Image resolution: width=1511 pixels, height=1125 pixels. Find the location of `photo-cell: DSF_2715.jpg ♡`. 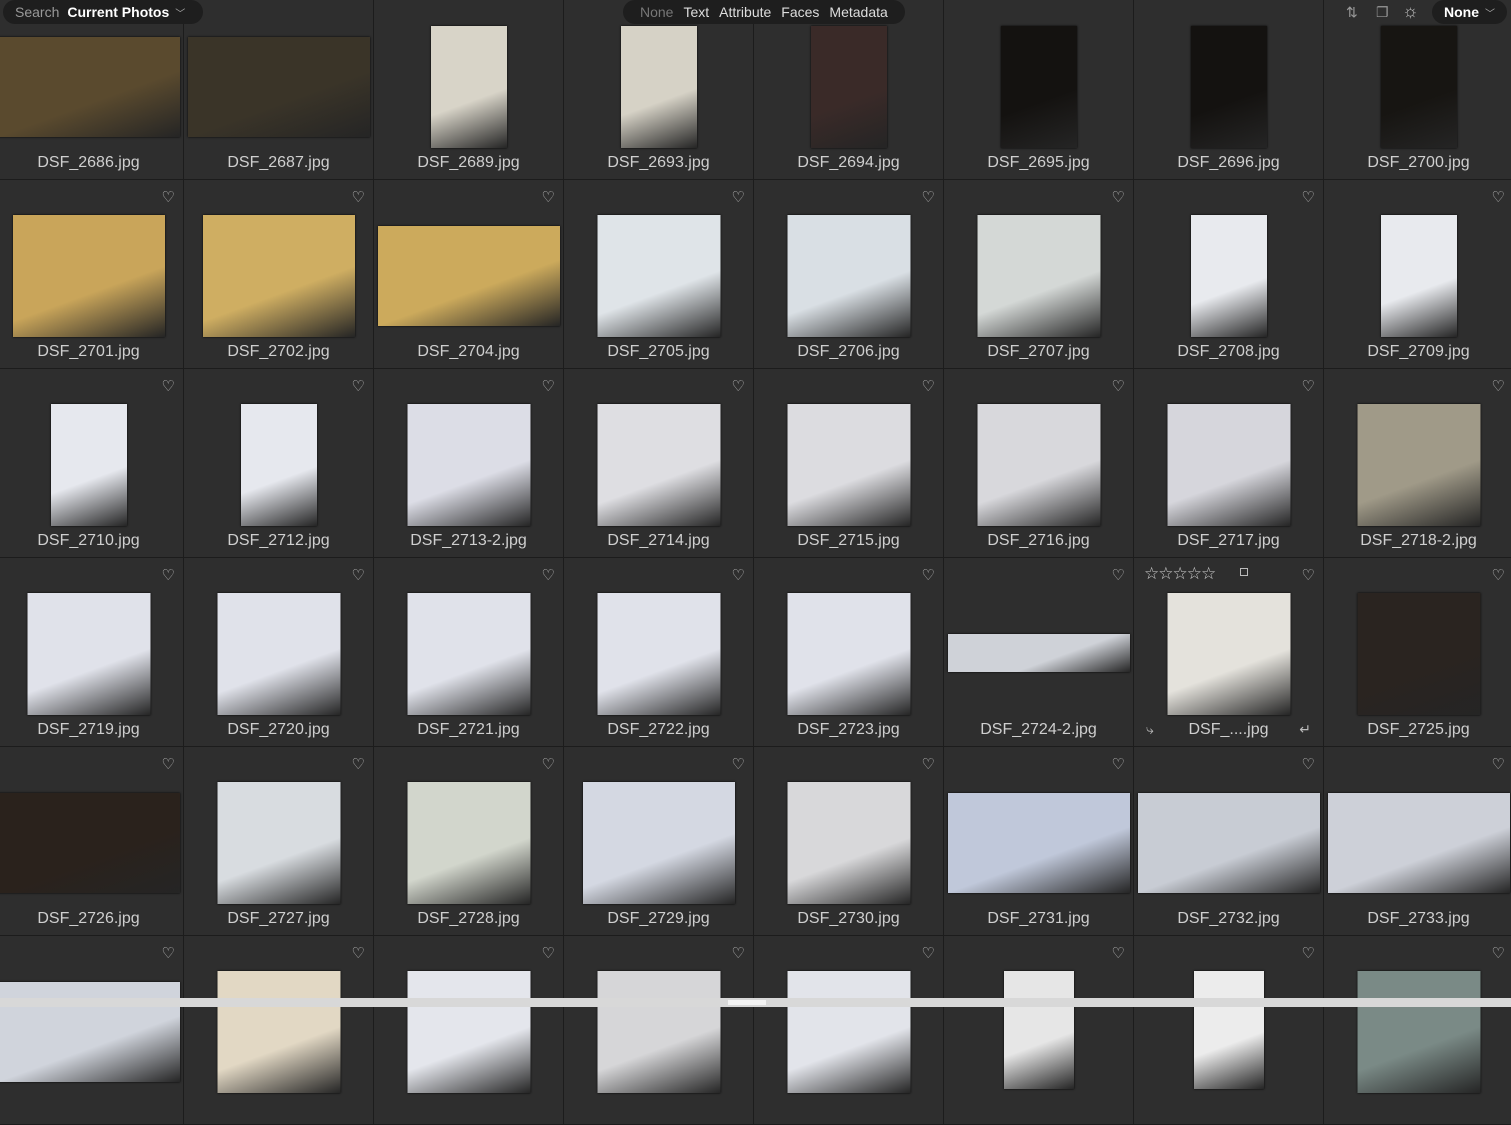

photo-cell: DSF_2715.jpg ♡ is located at coordinates (849, 463).